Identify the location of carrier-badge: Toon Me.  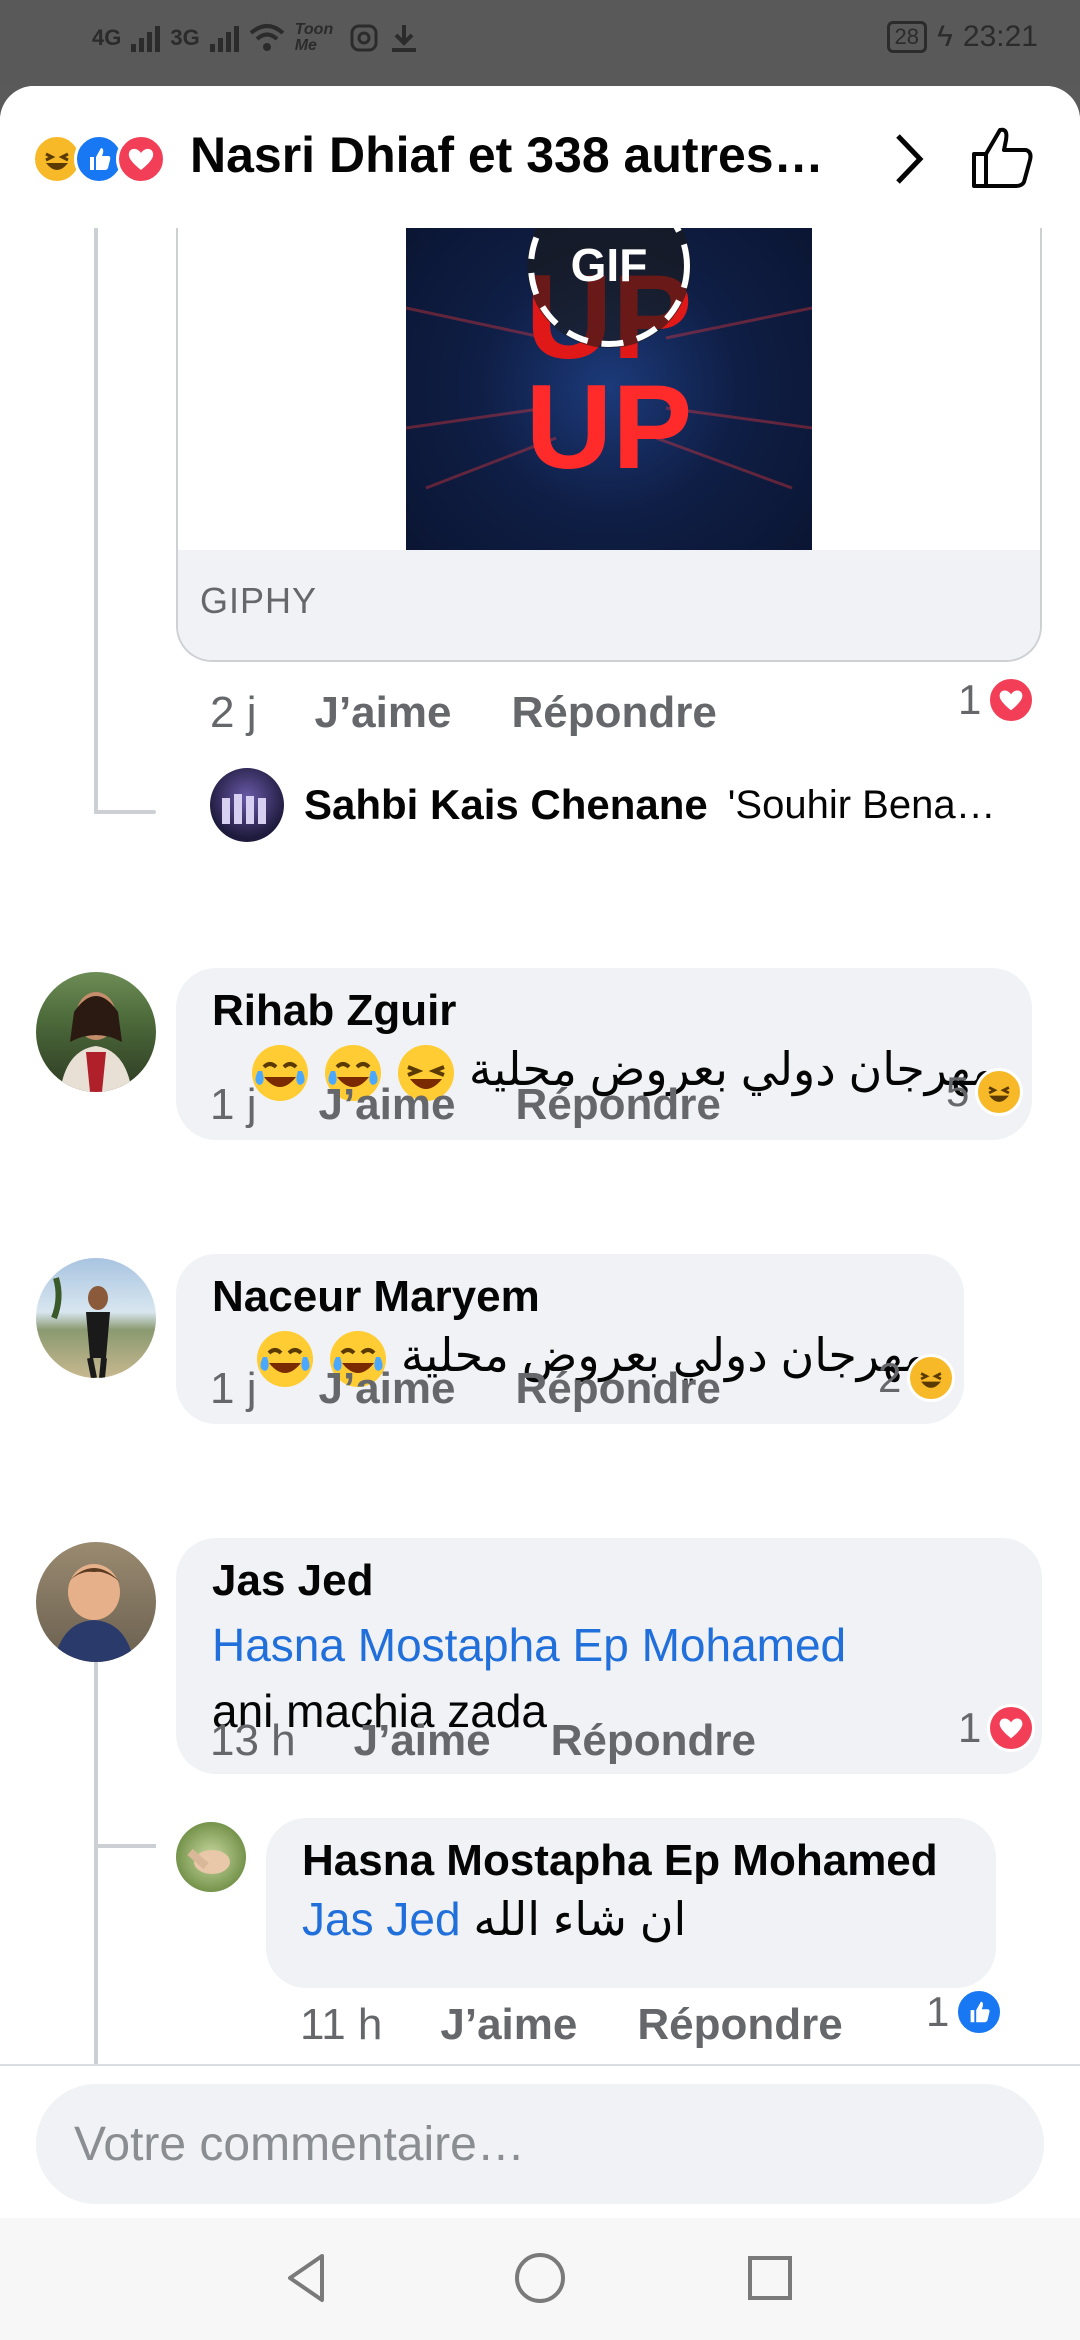
(314, 37).